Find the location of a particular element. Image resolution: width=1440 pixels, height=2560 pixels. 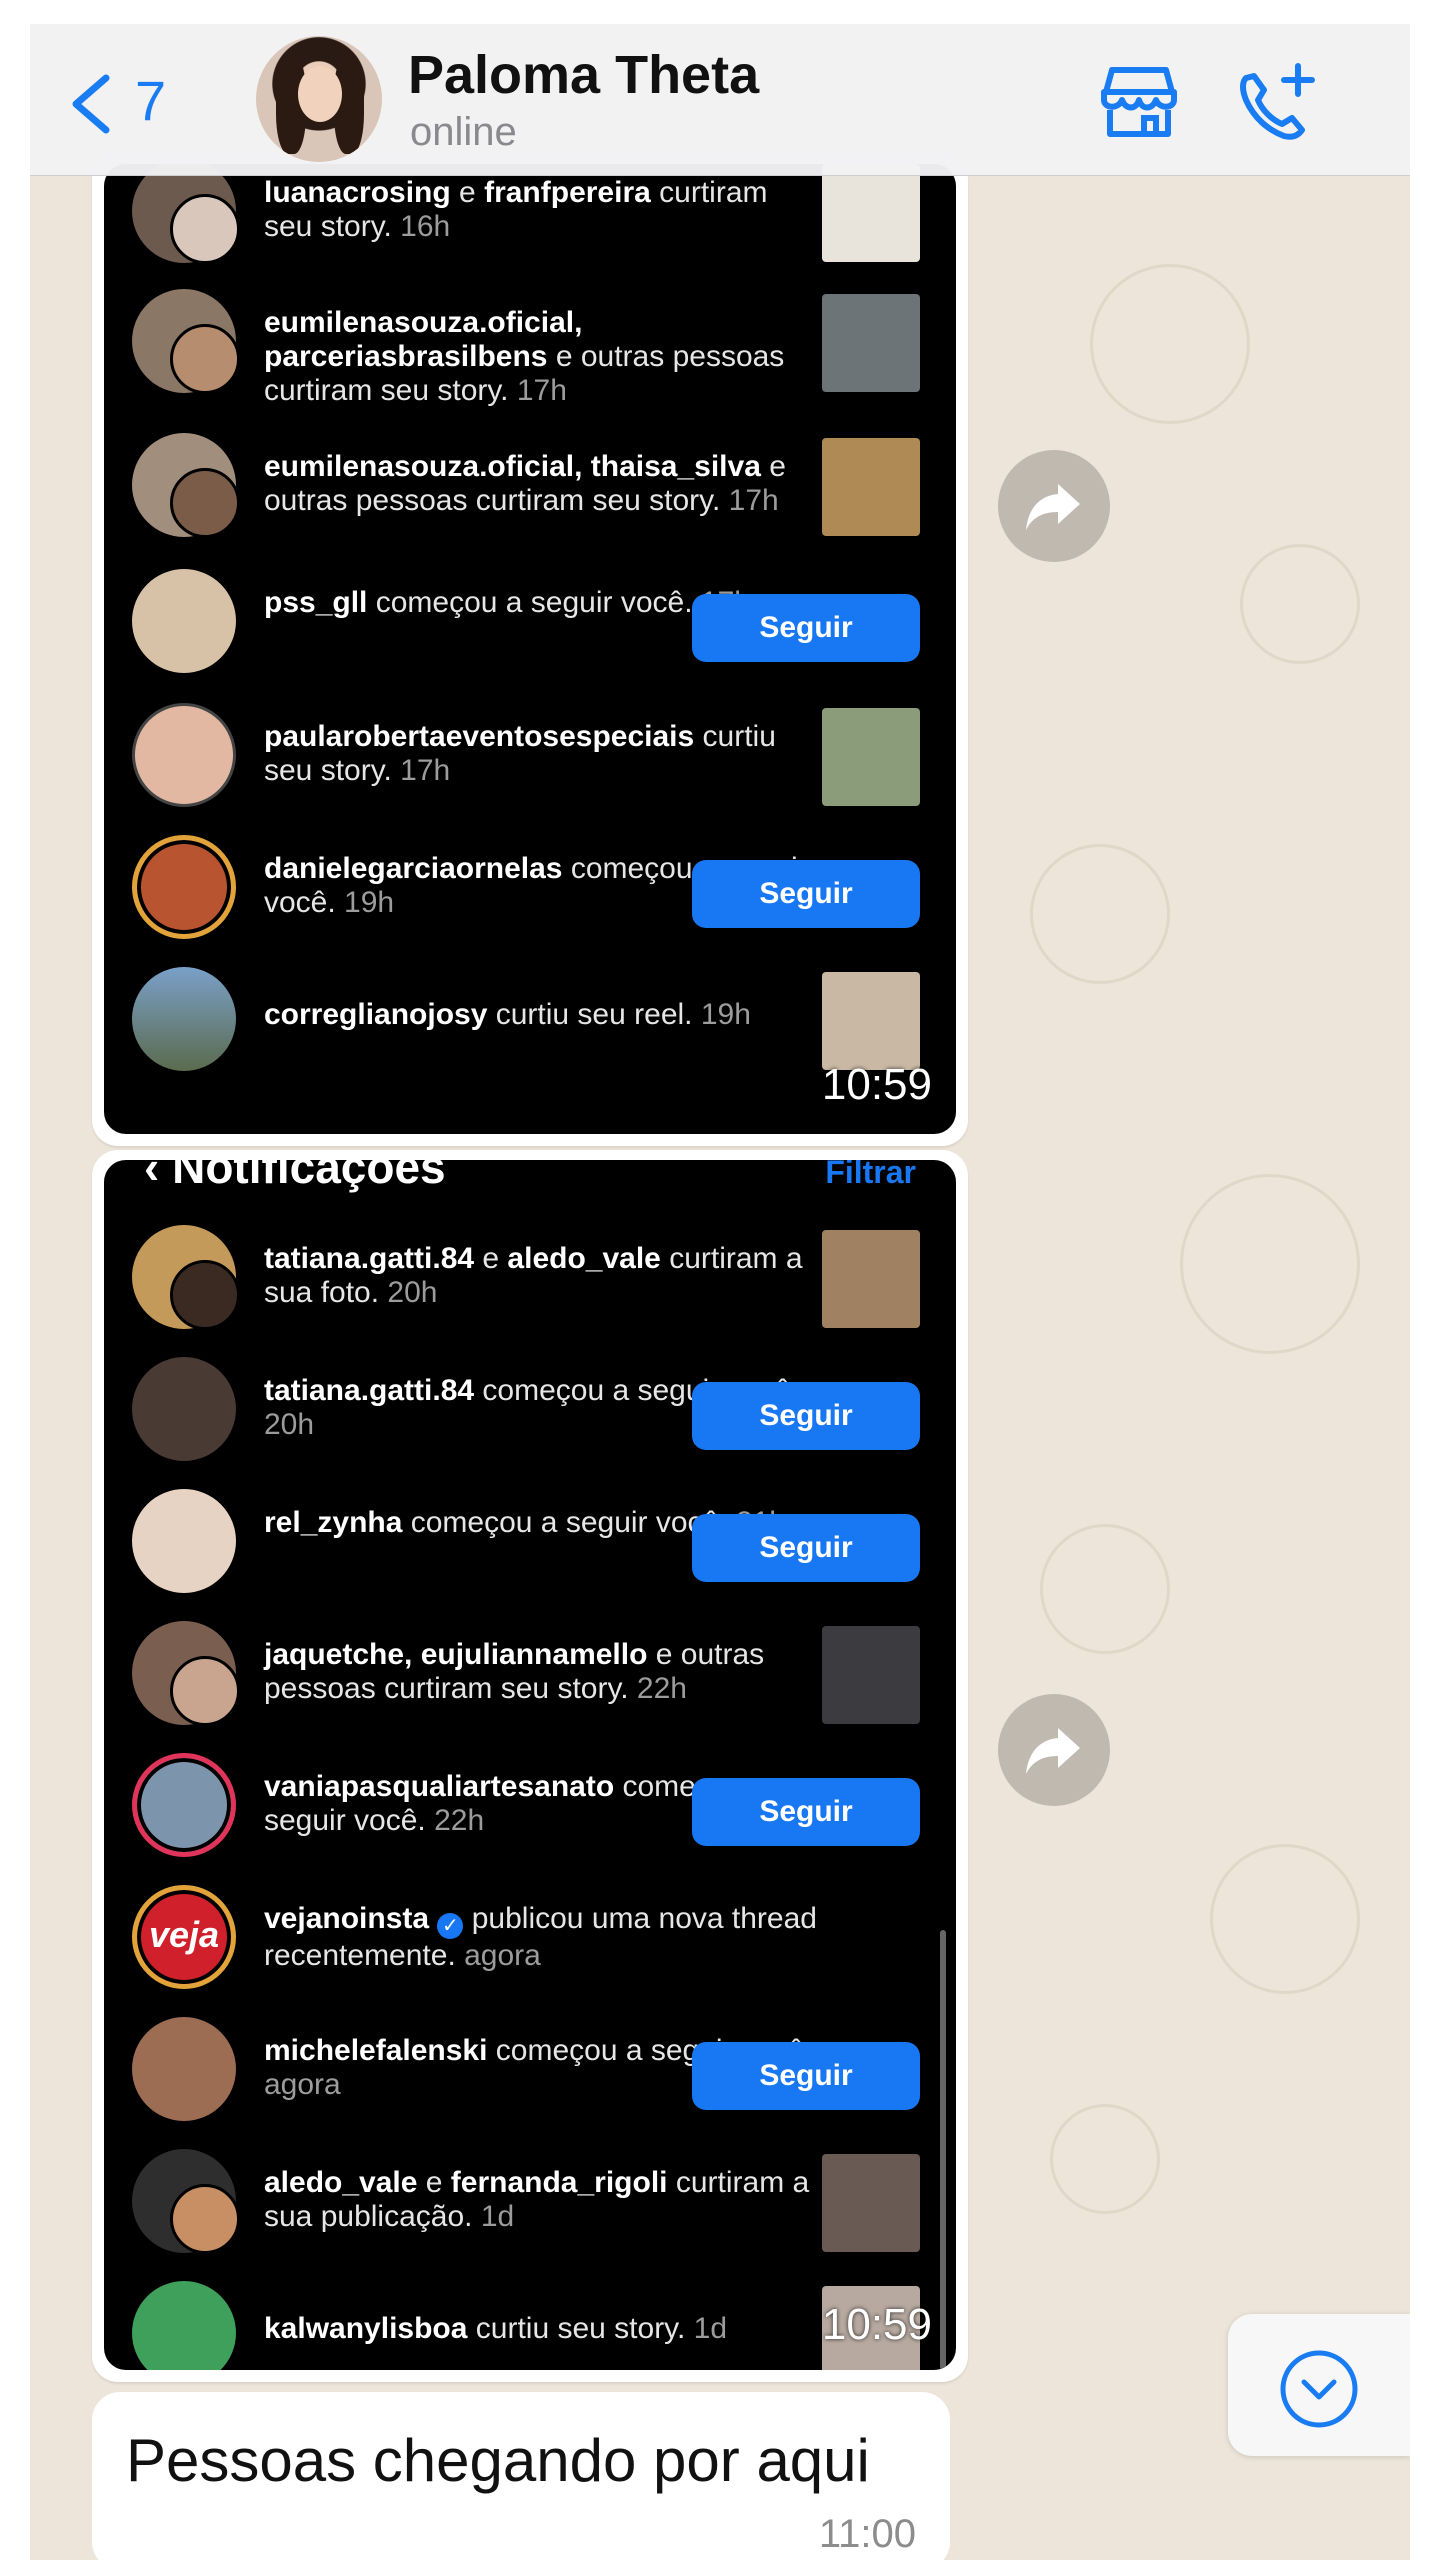

unread-count: 7 is located at coordinates (150, 100).